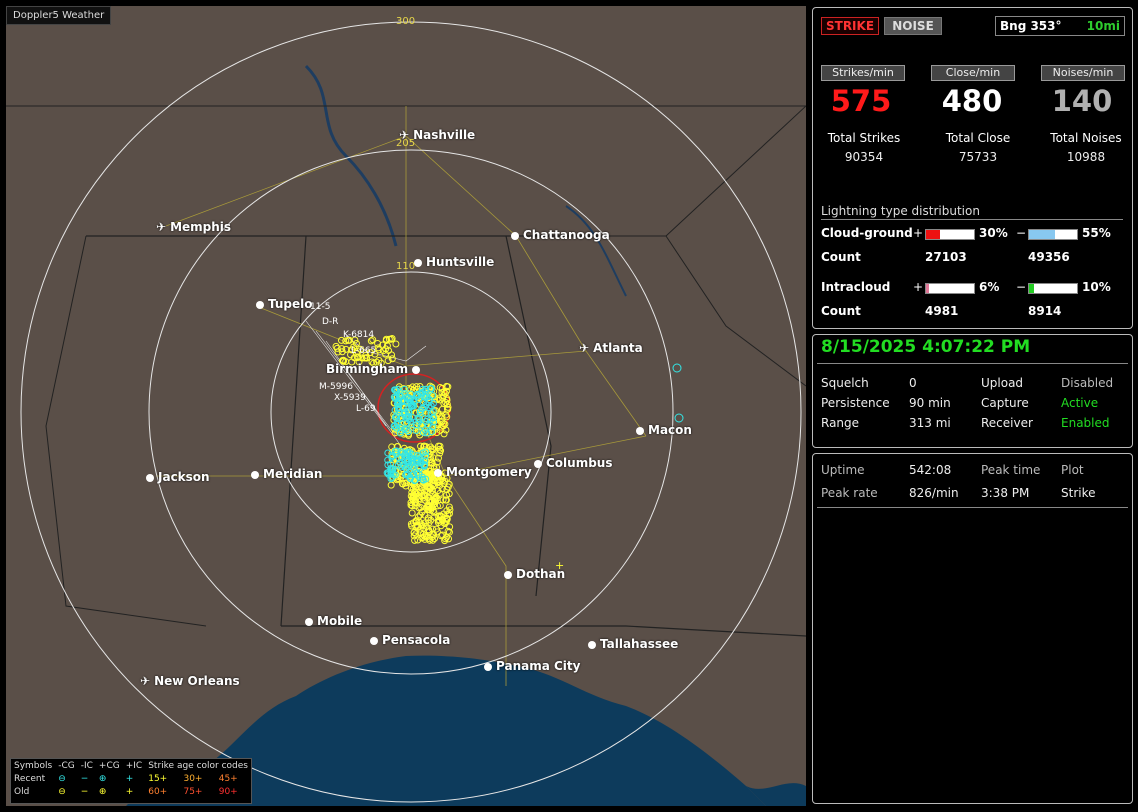  I want to click on legend-header: +CG, so click(109, 765).